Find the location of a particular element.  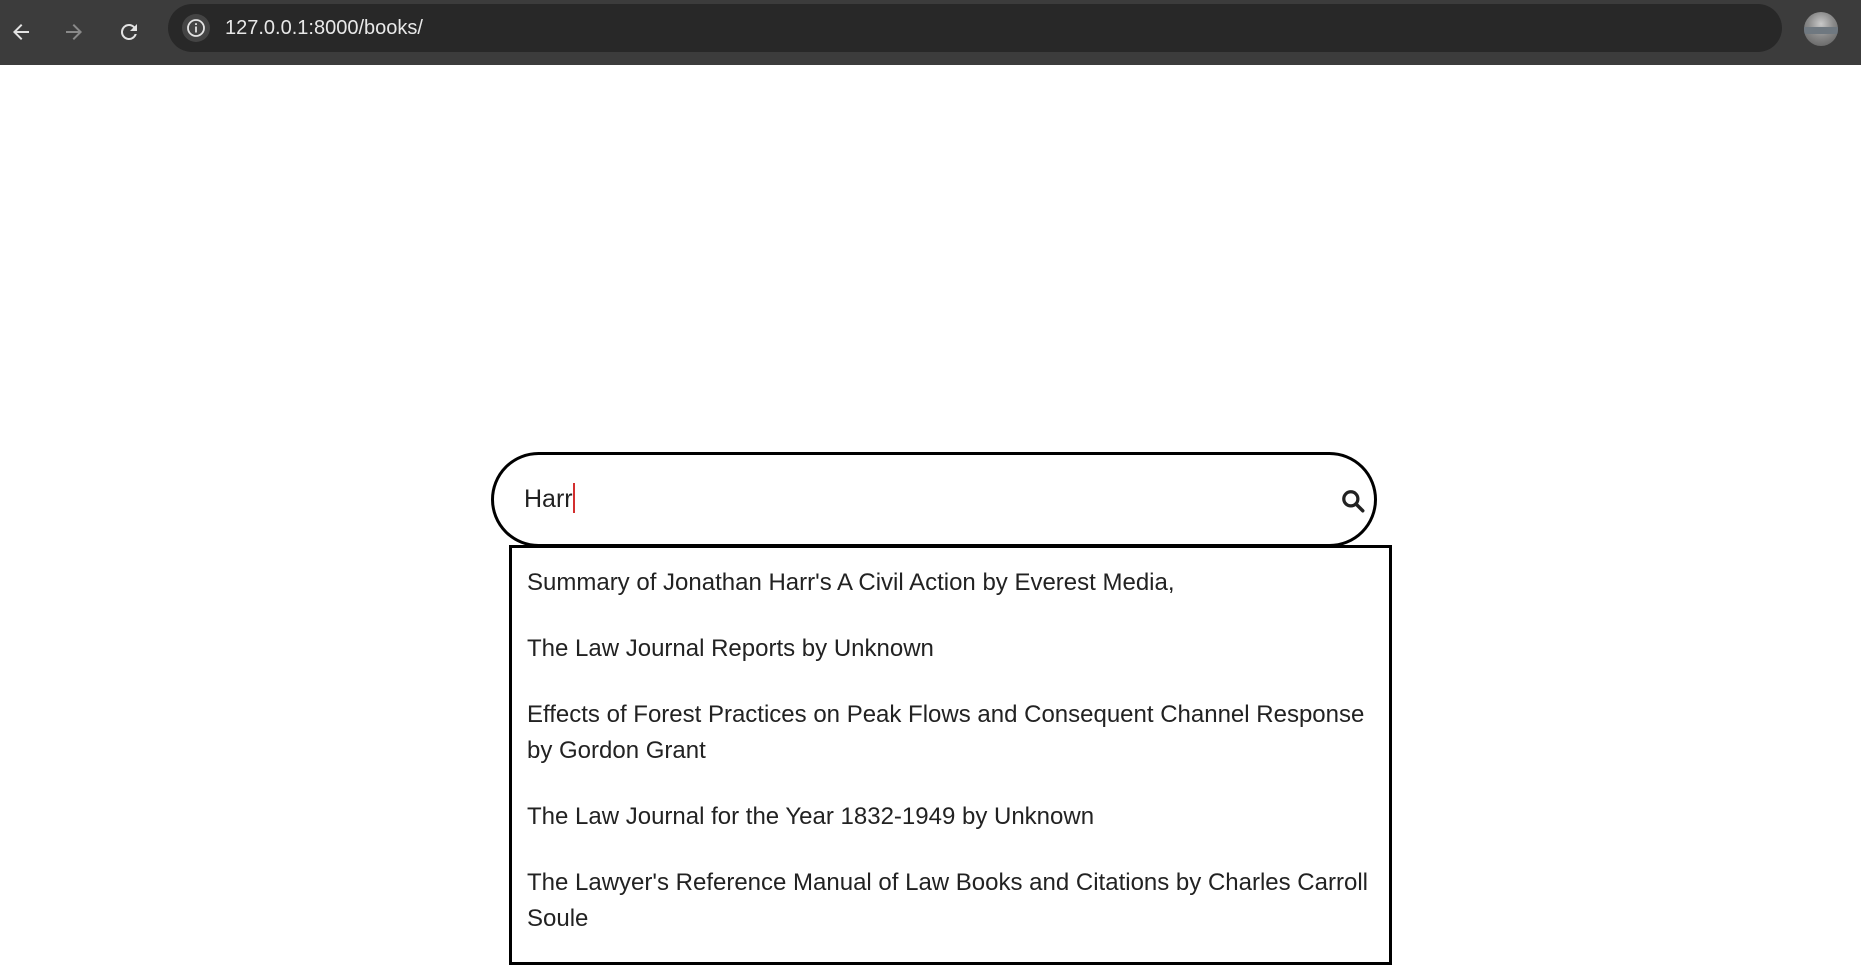

search-bar is located at coordinates (934, 499).